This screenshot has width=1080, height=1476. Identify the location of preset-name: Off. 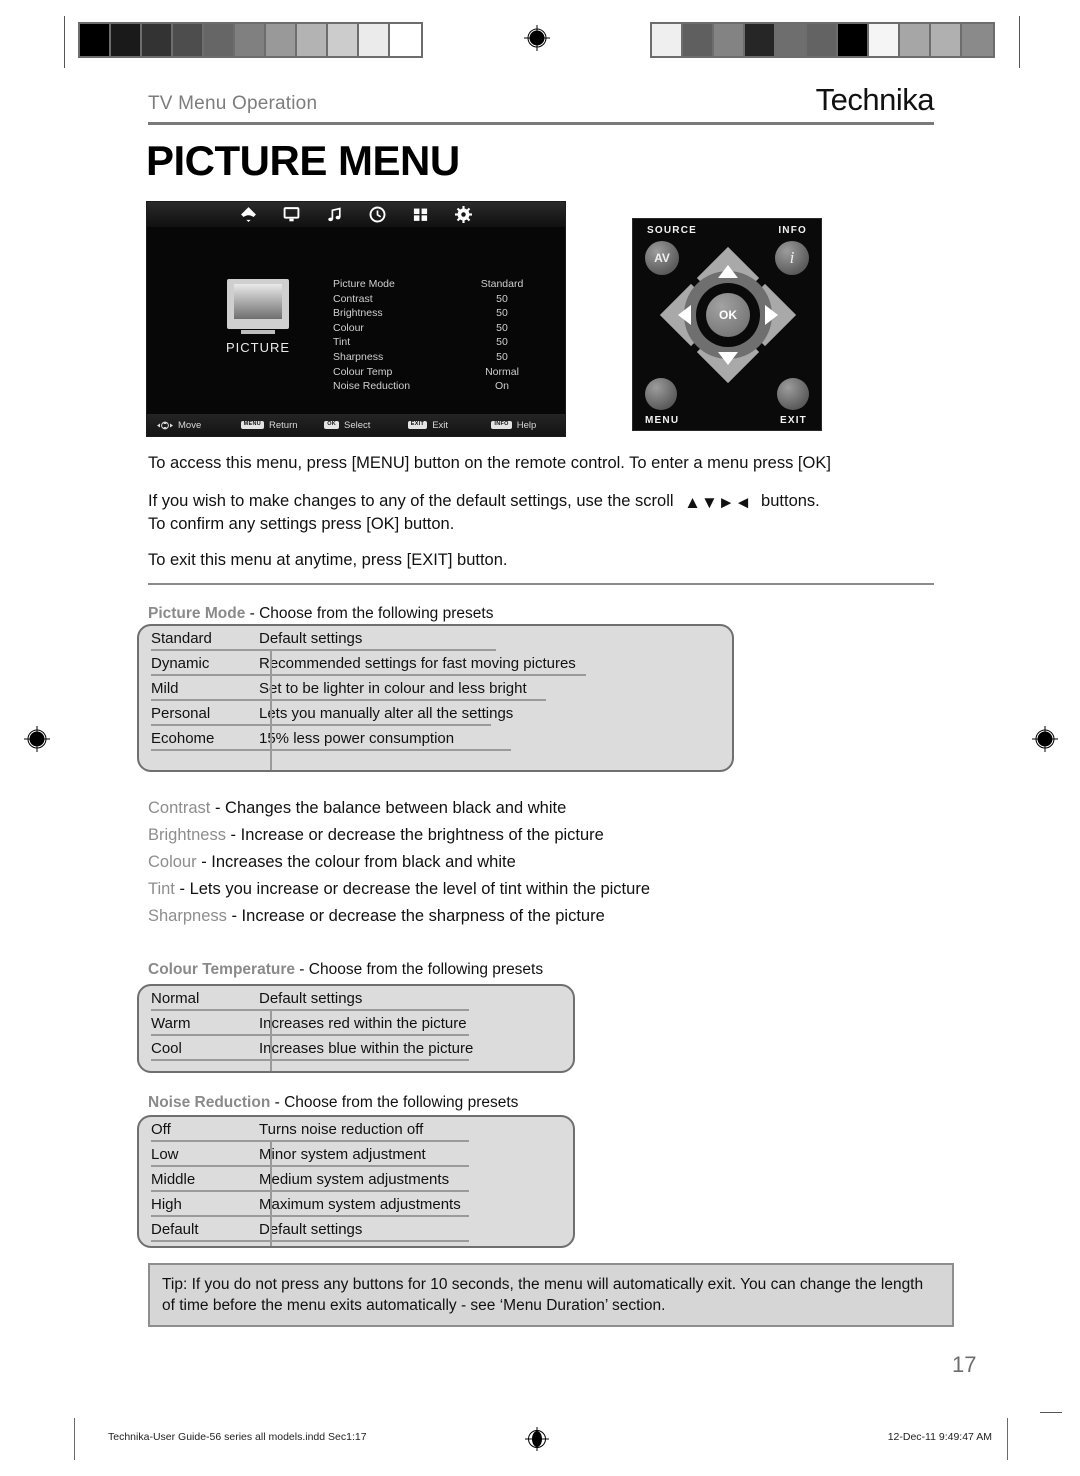
(161, 1129).